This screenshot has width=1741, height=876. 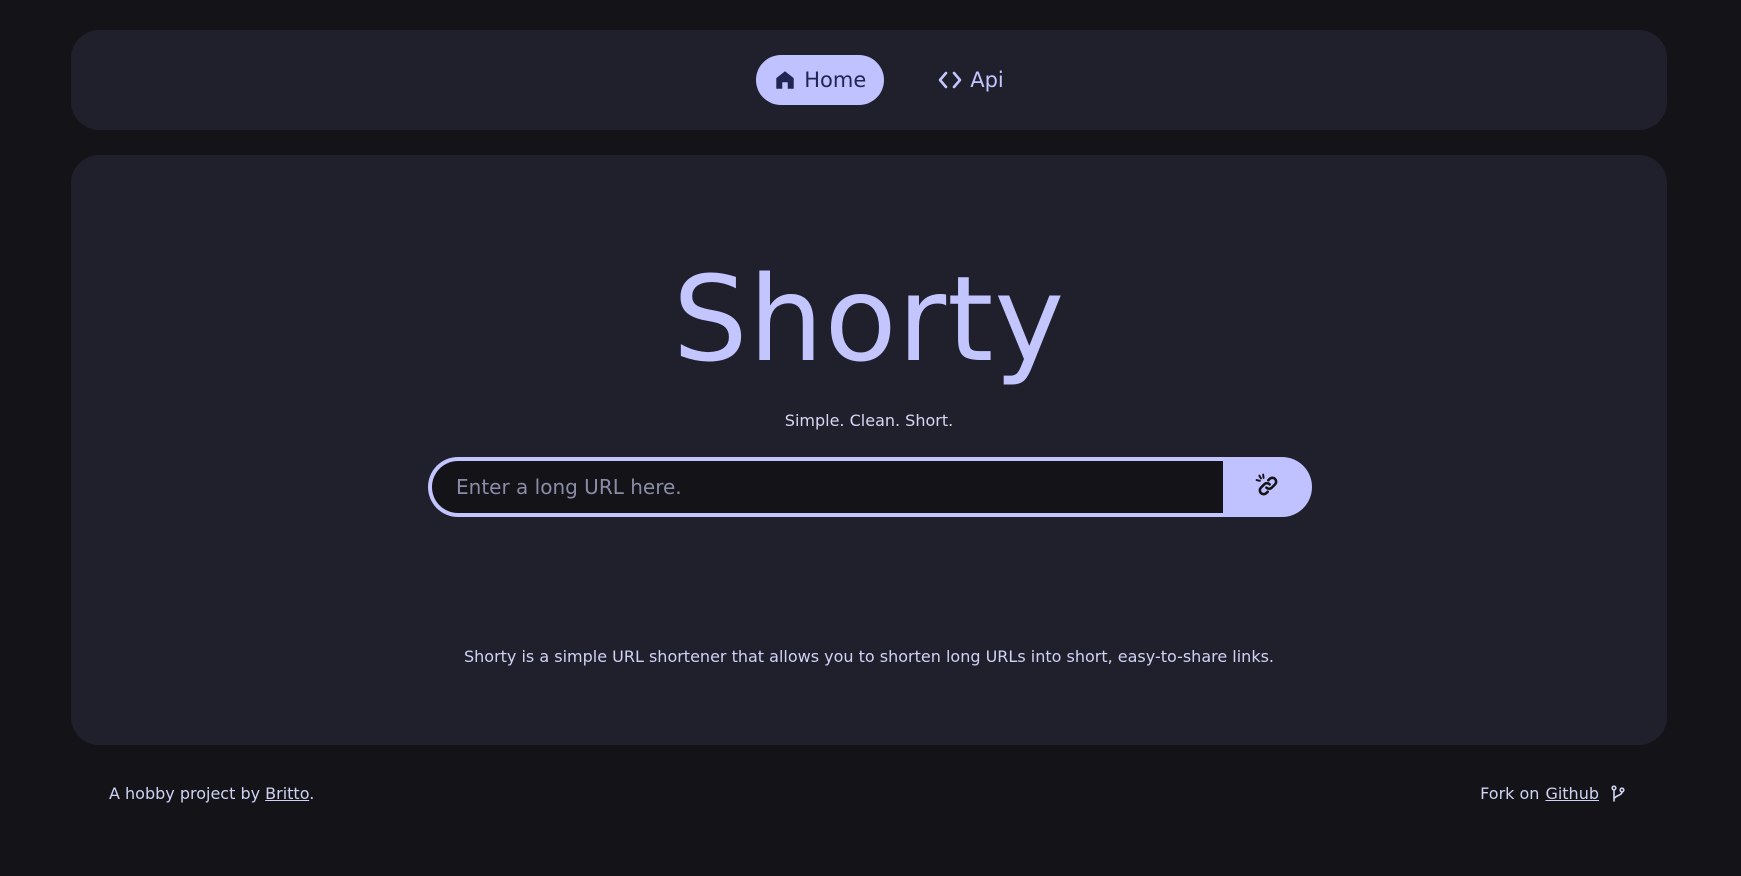 I want to click on footer-credit: A hobby project by Britto., so click(x=211, y=793).